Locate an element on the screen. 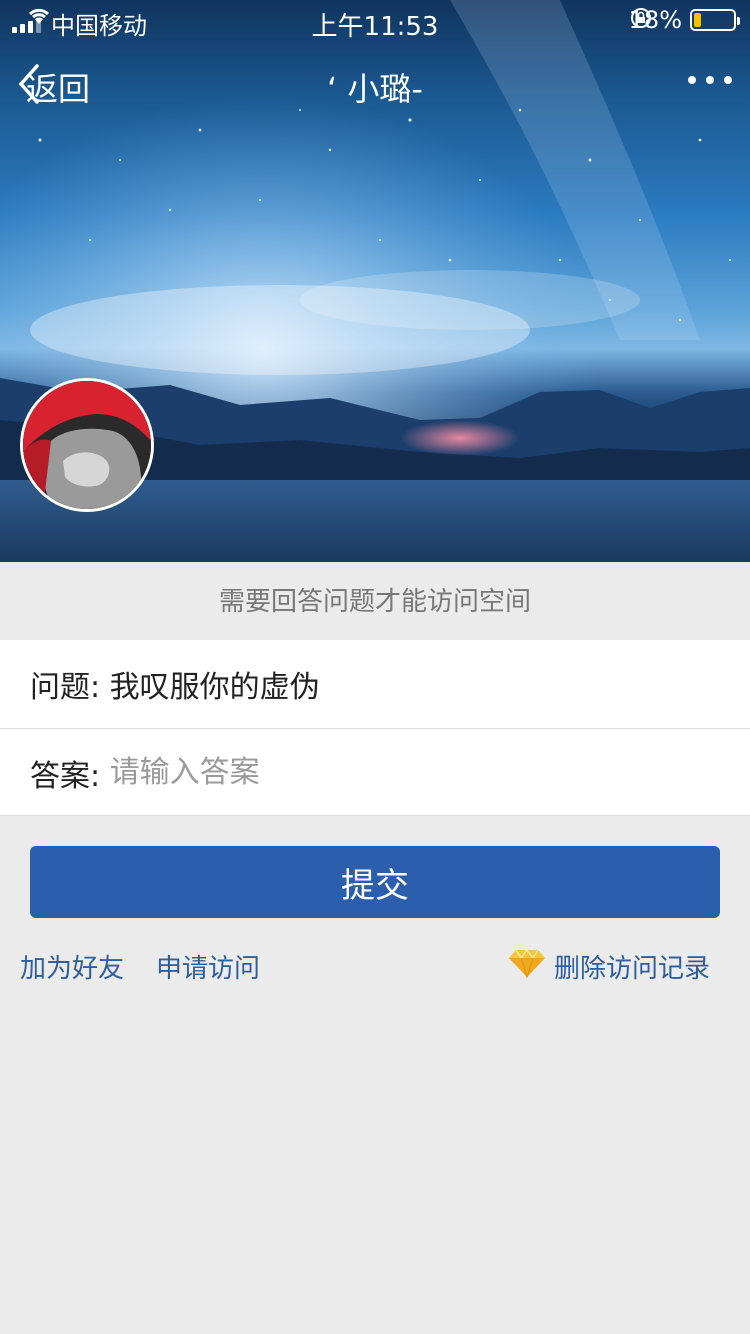 Image resolution: width=750 pixels, height=1334 pixels. question-form: 问题: 我叹服你的虚伪 答案: is located at coordinates (375, 728).